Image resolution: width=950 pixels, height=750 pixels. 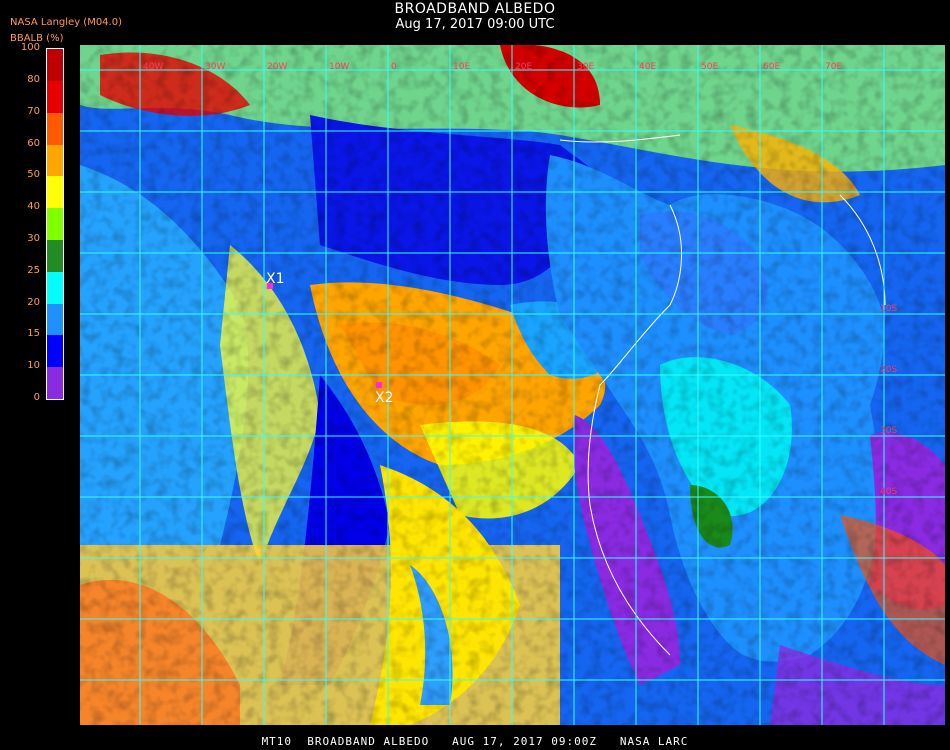 I want to click on longitude-label: 10E, so click(x=461, y=67).